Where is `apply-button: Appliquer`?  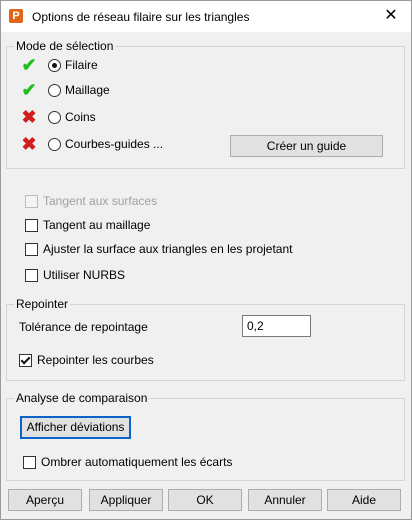 apply-button: Appliquer is located at coordinates (126, 500).